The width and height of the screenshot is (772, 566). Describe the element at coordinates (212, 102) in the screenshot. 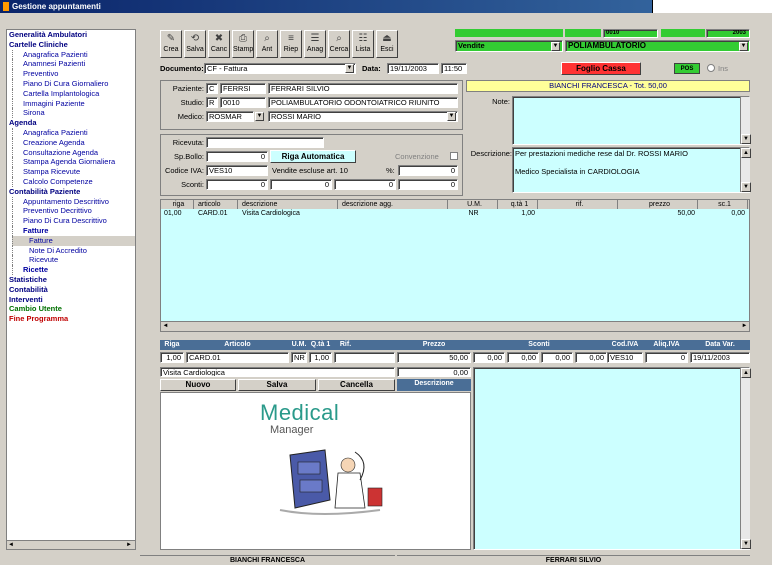

I see `studio-code: R` at that location.